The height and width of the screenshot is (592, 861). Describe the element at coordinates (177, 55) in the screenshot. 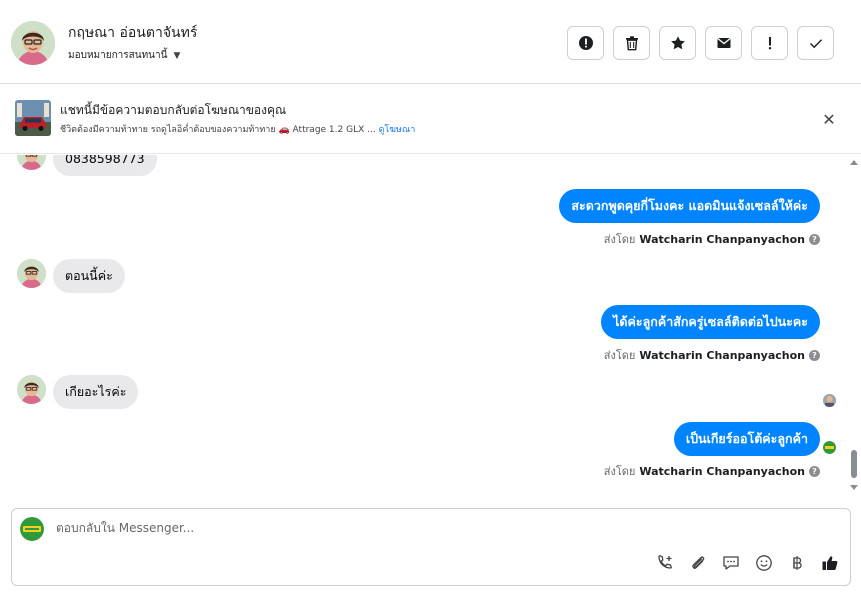

I see `caret-down-icon: ▼` at that location.